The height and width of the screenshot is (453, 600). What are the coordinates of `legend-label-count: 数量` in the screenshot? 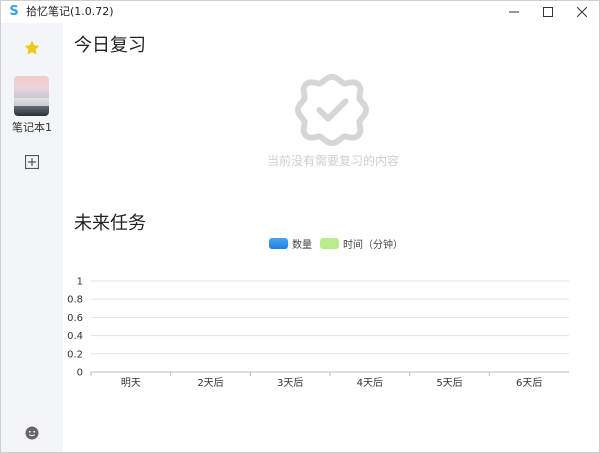 It's located at (302, 245).